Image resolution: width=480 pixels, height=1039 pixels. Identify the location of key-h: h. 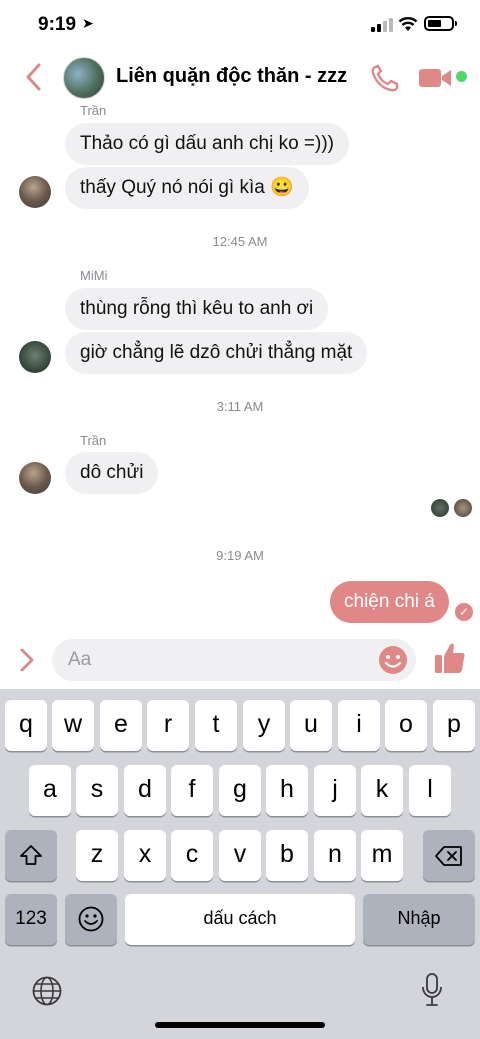
(287, 790).